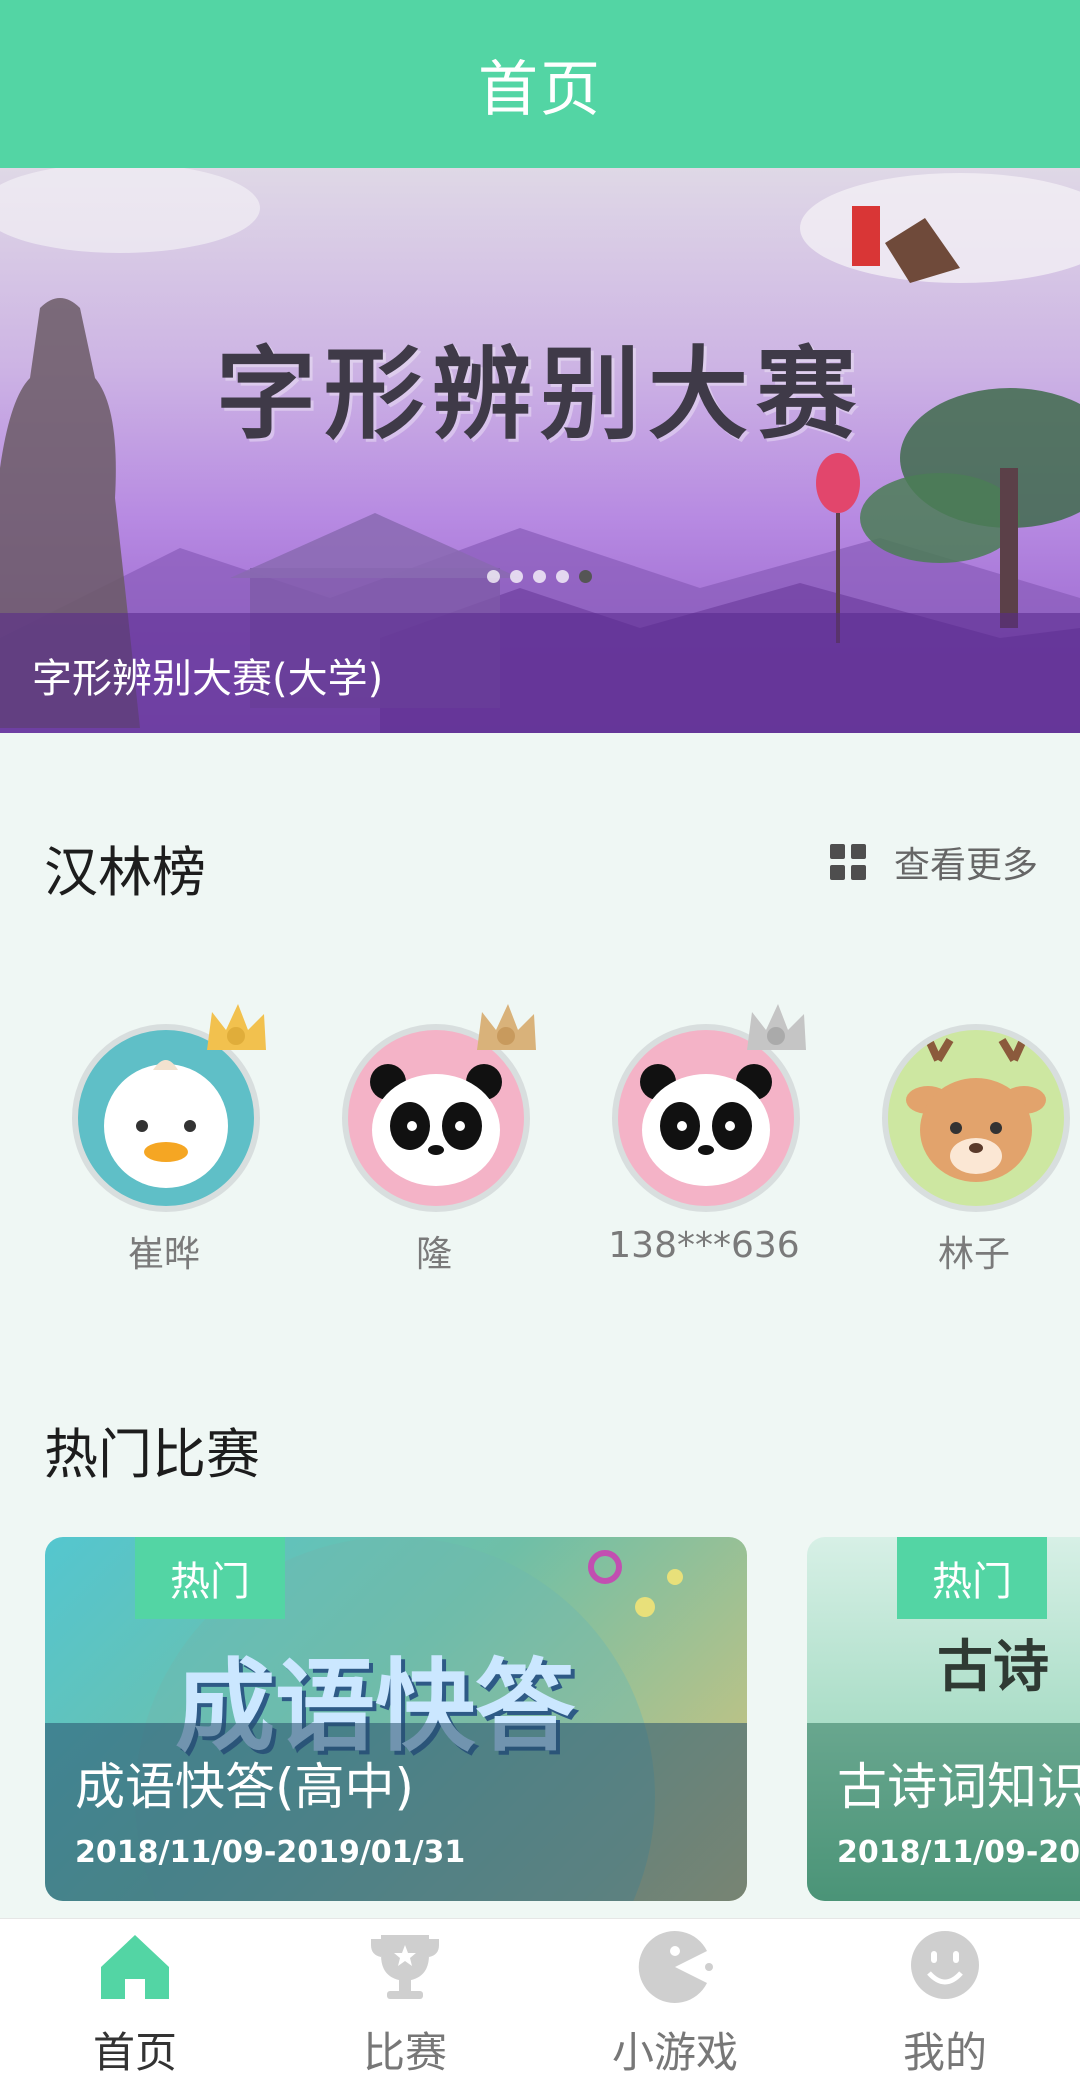 Image resolution: width=1080 pixels, height=2089 pixels. Describe the element at coordinates (944, 2052) in the screenshot. I see `nav-me-label: 我的` at that location.